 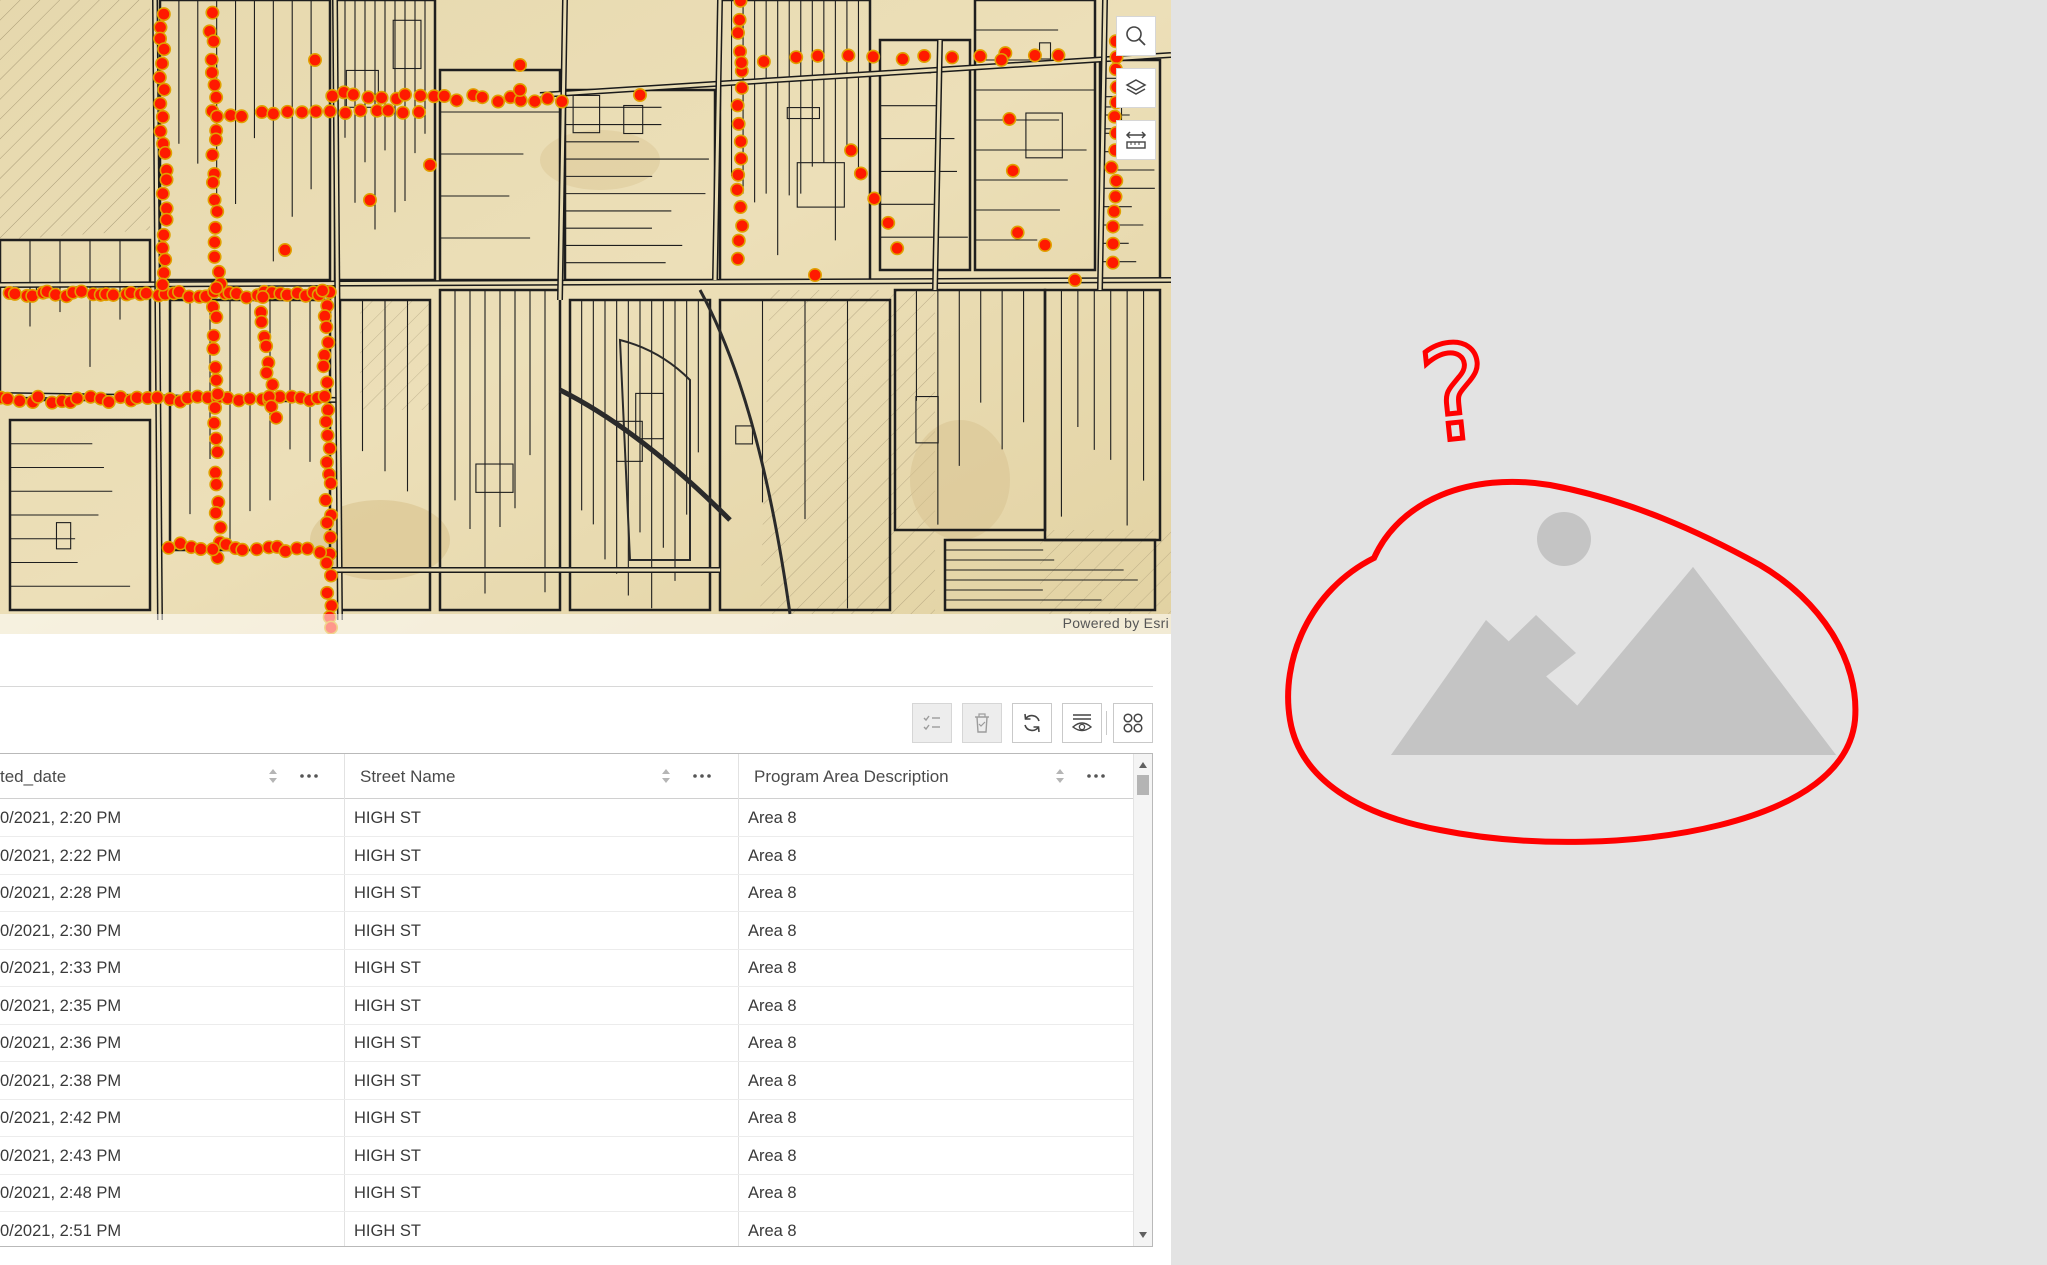 I want to click on cell-date: 0/2021, 2:48 PM, so click(x=61, y=1193).